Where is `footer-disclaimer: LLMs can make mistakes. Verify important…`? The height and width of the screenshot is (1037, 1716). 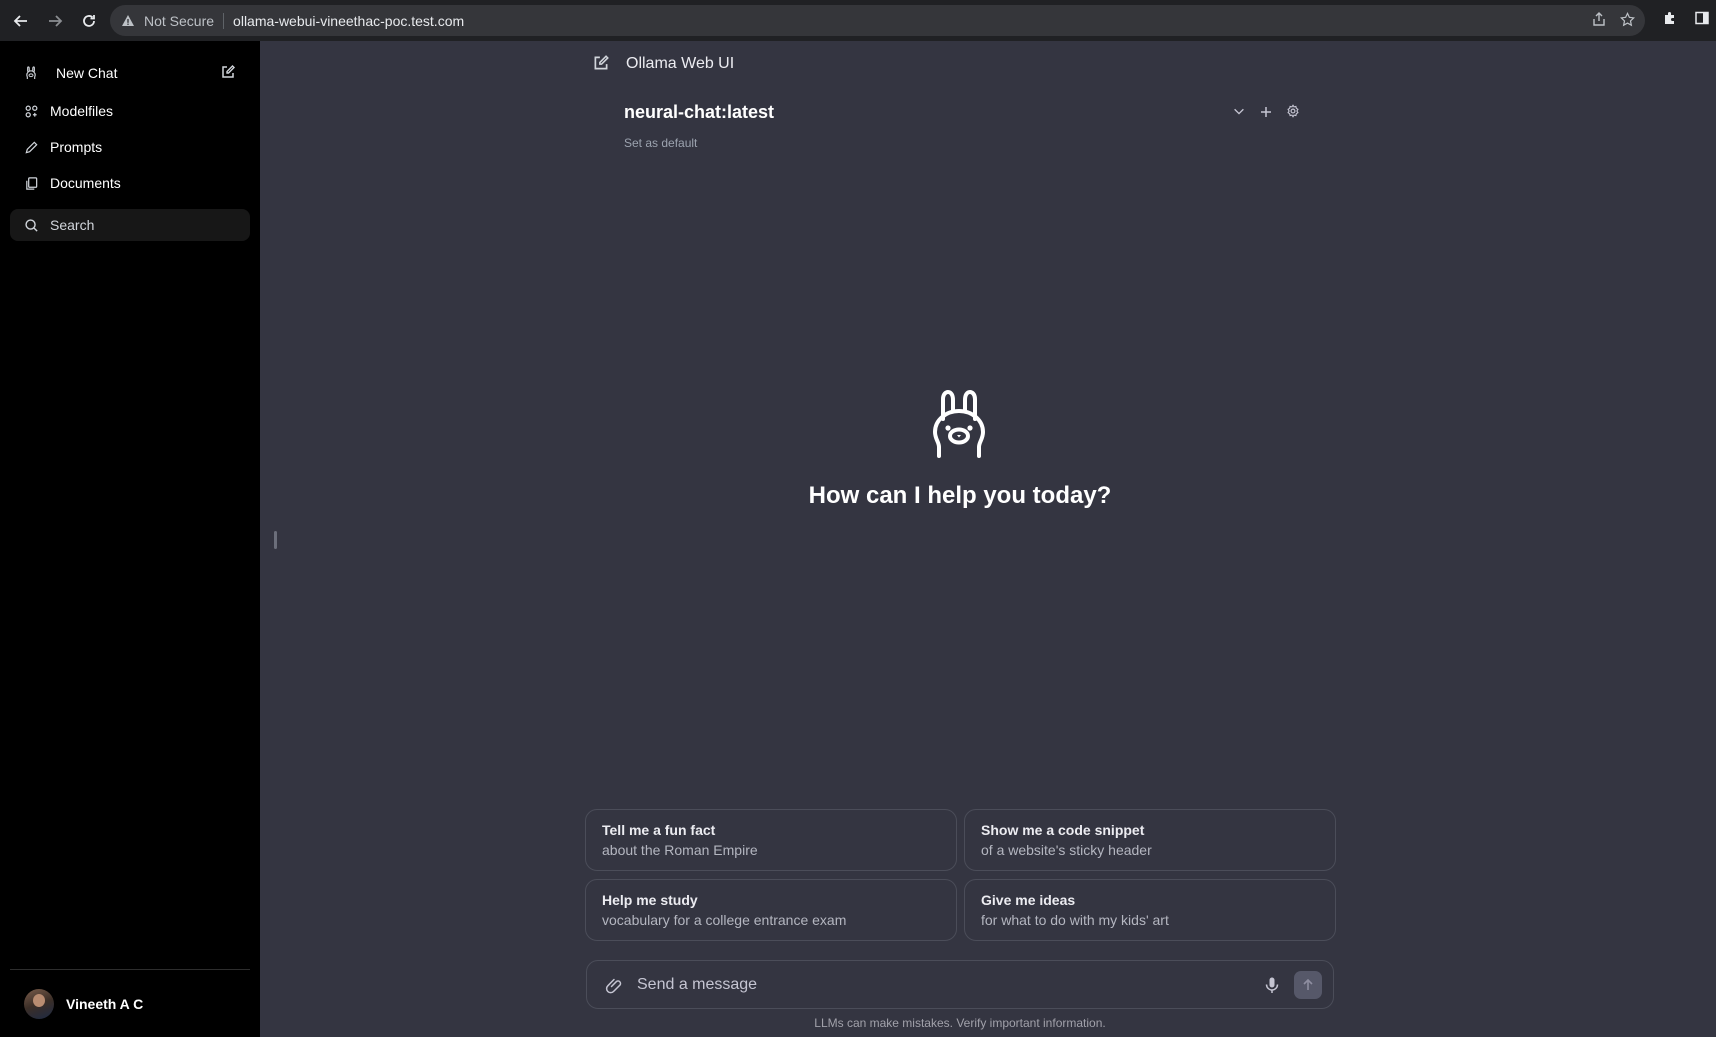 footer-disclaimer: LLMs can make mistakes. Verify important… is located at coordinates (960, 1023).